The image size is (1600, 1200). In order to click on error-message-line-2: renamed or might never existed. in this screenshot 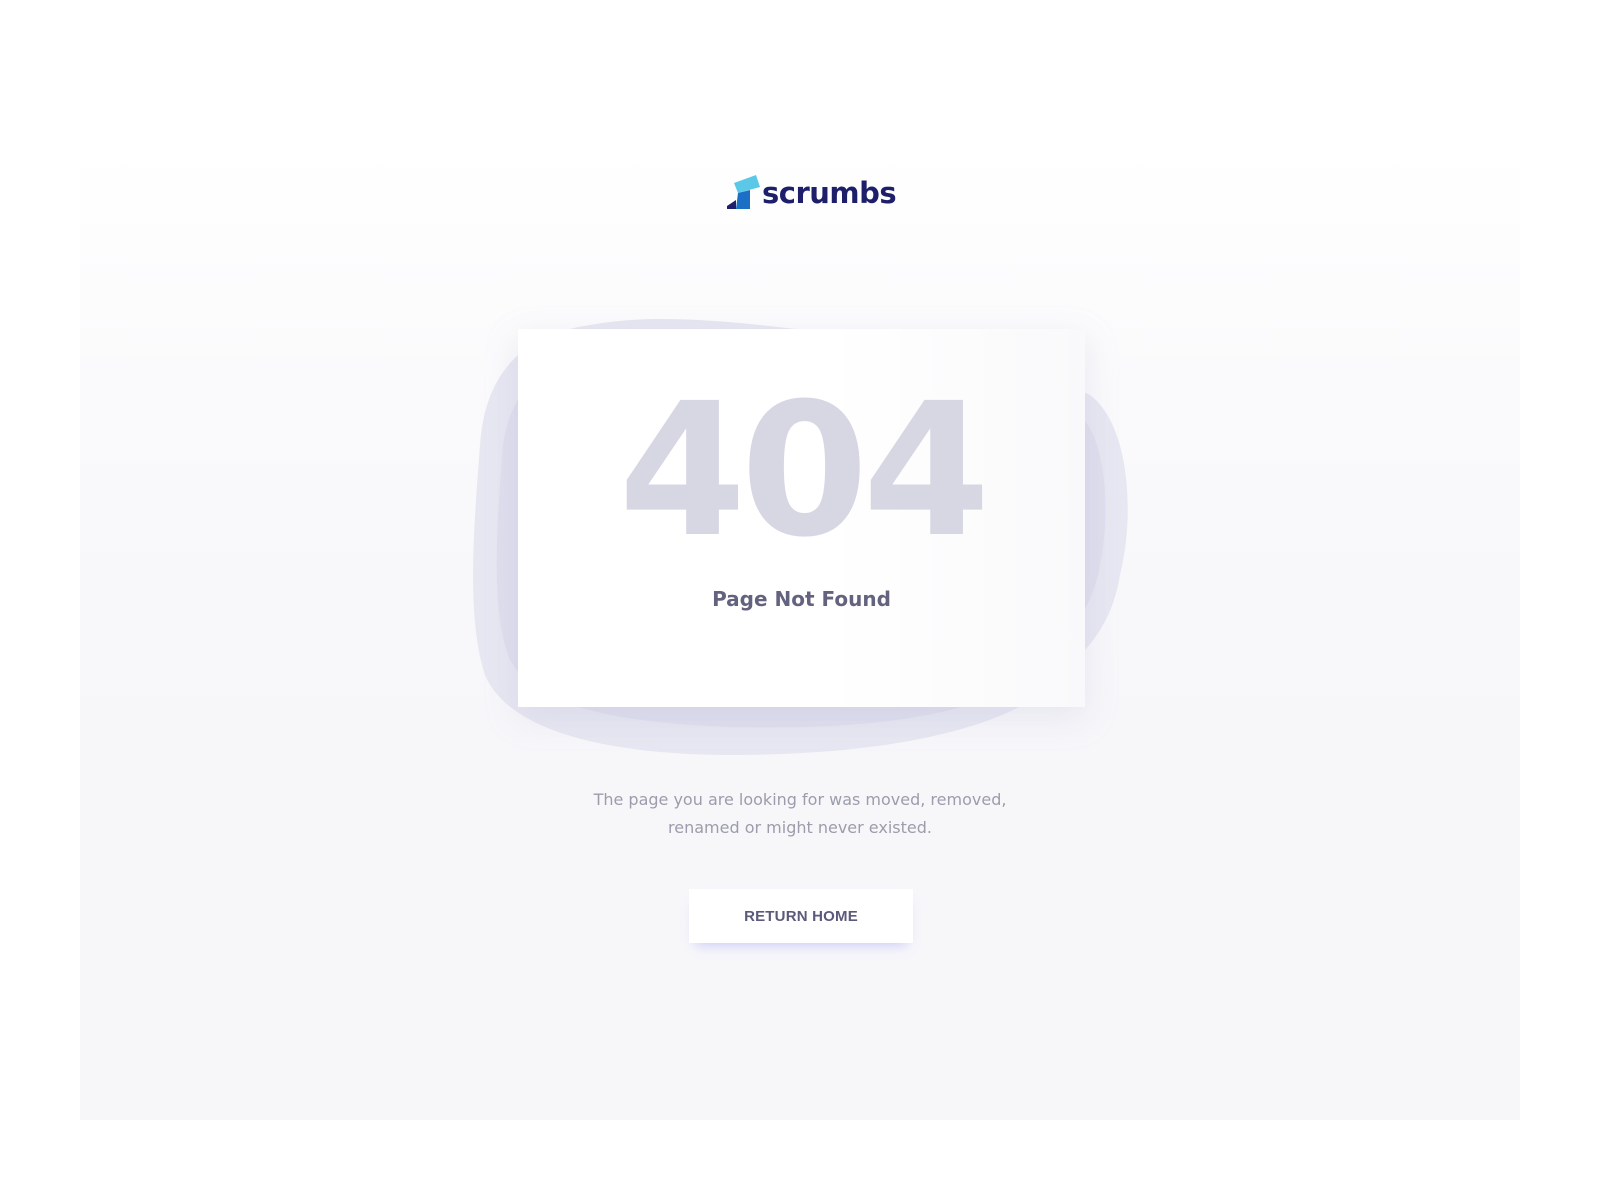, I will do `click(800, 827)`.